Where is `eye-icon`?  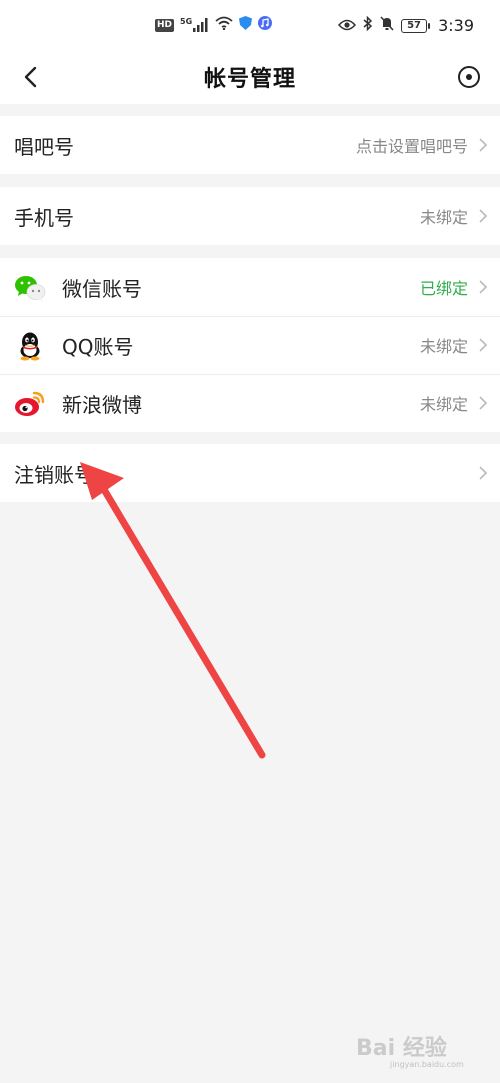
eye-icon is located at coordinates (347, 26).